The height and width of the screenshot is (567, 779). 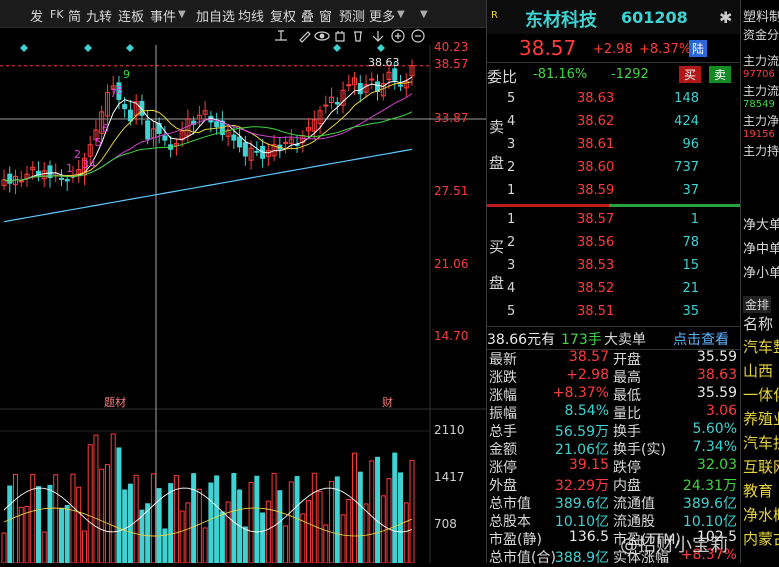 I want to click on view-big-orders-link: 点击查看, so click(x=701, y=339).